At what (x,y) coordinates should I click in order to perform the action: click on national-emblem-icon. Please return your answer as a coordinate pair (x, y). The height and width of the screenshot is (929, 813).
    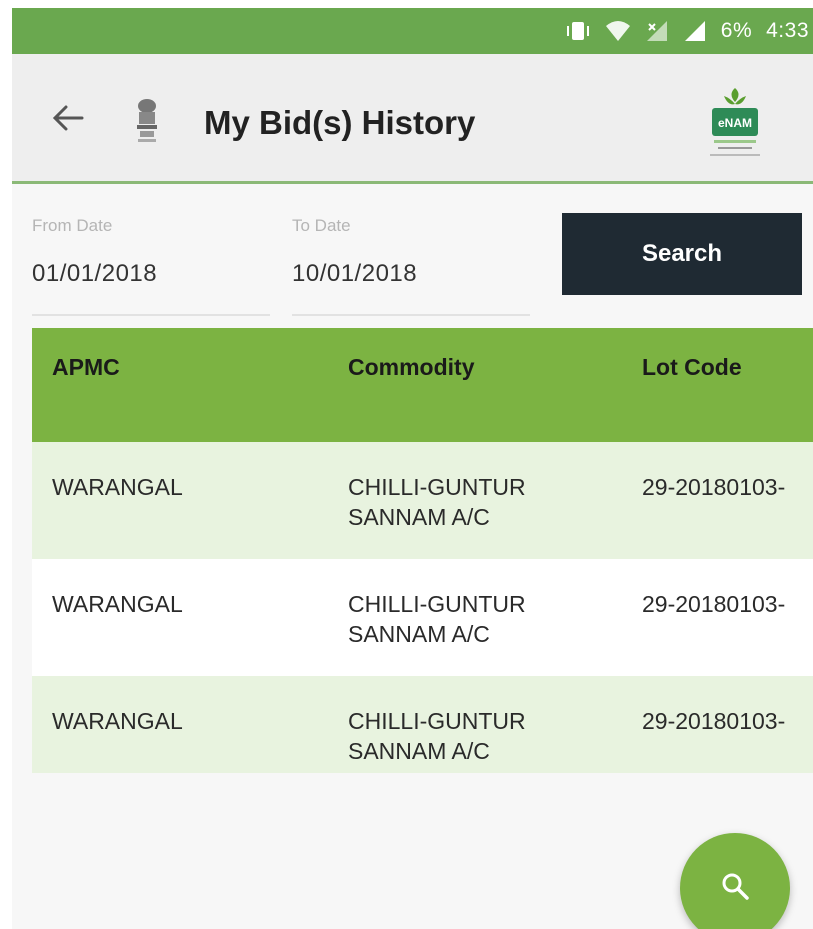
    Looking at the image, I should click on (147, 122).